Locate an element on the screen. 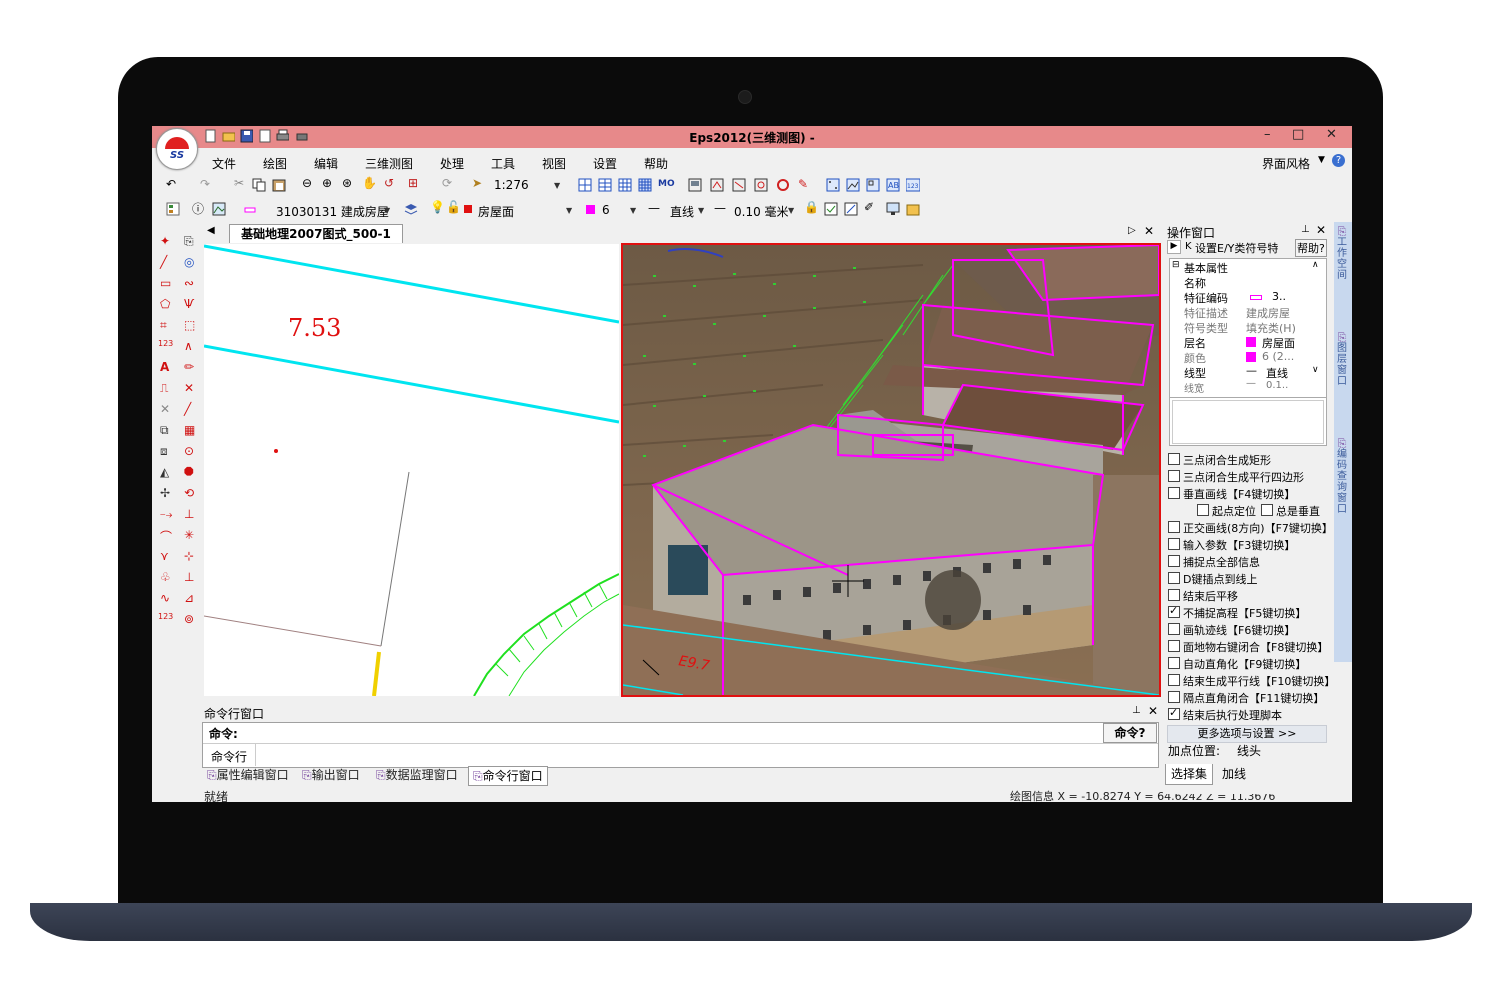  side-tab-code-query: ⎘ 编码查询窗口 is located at coordinates (1342, 476).